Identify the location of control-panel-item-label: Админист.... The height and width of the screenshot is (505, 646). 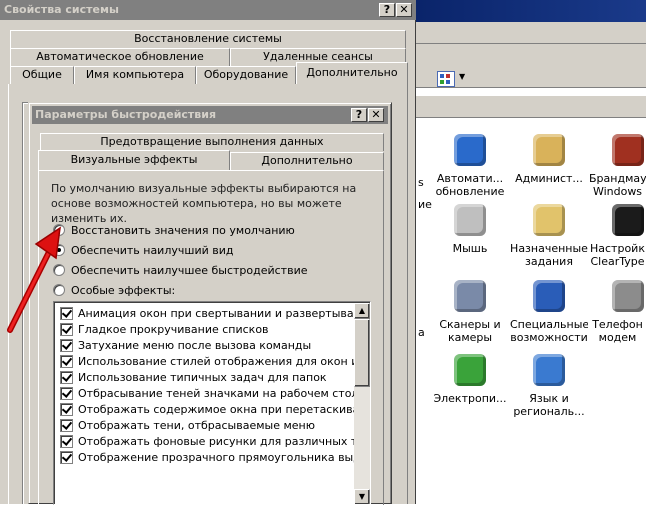
(549, 178).